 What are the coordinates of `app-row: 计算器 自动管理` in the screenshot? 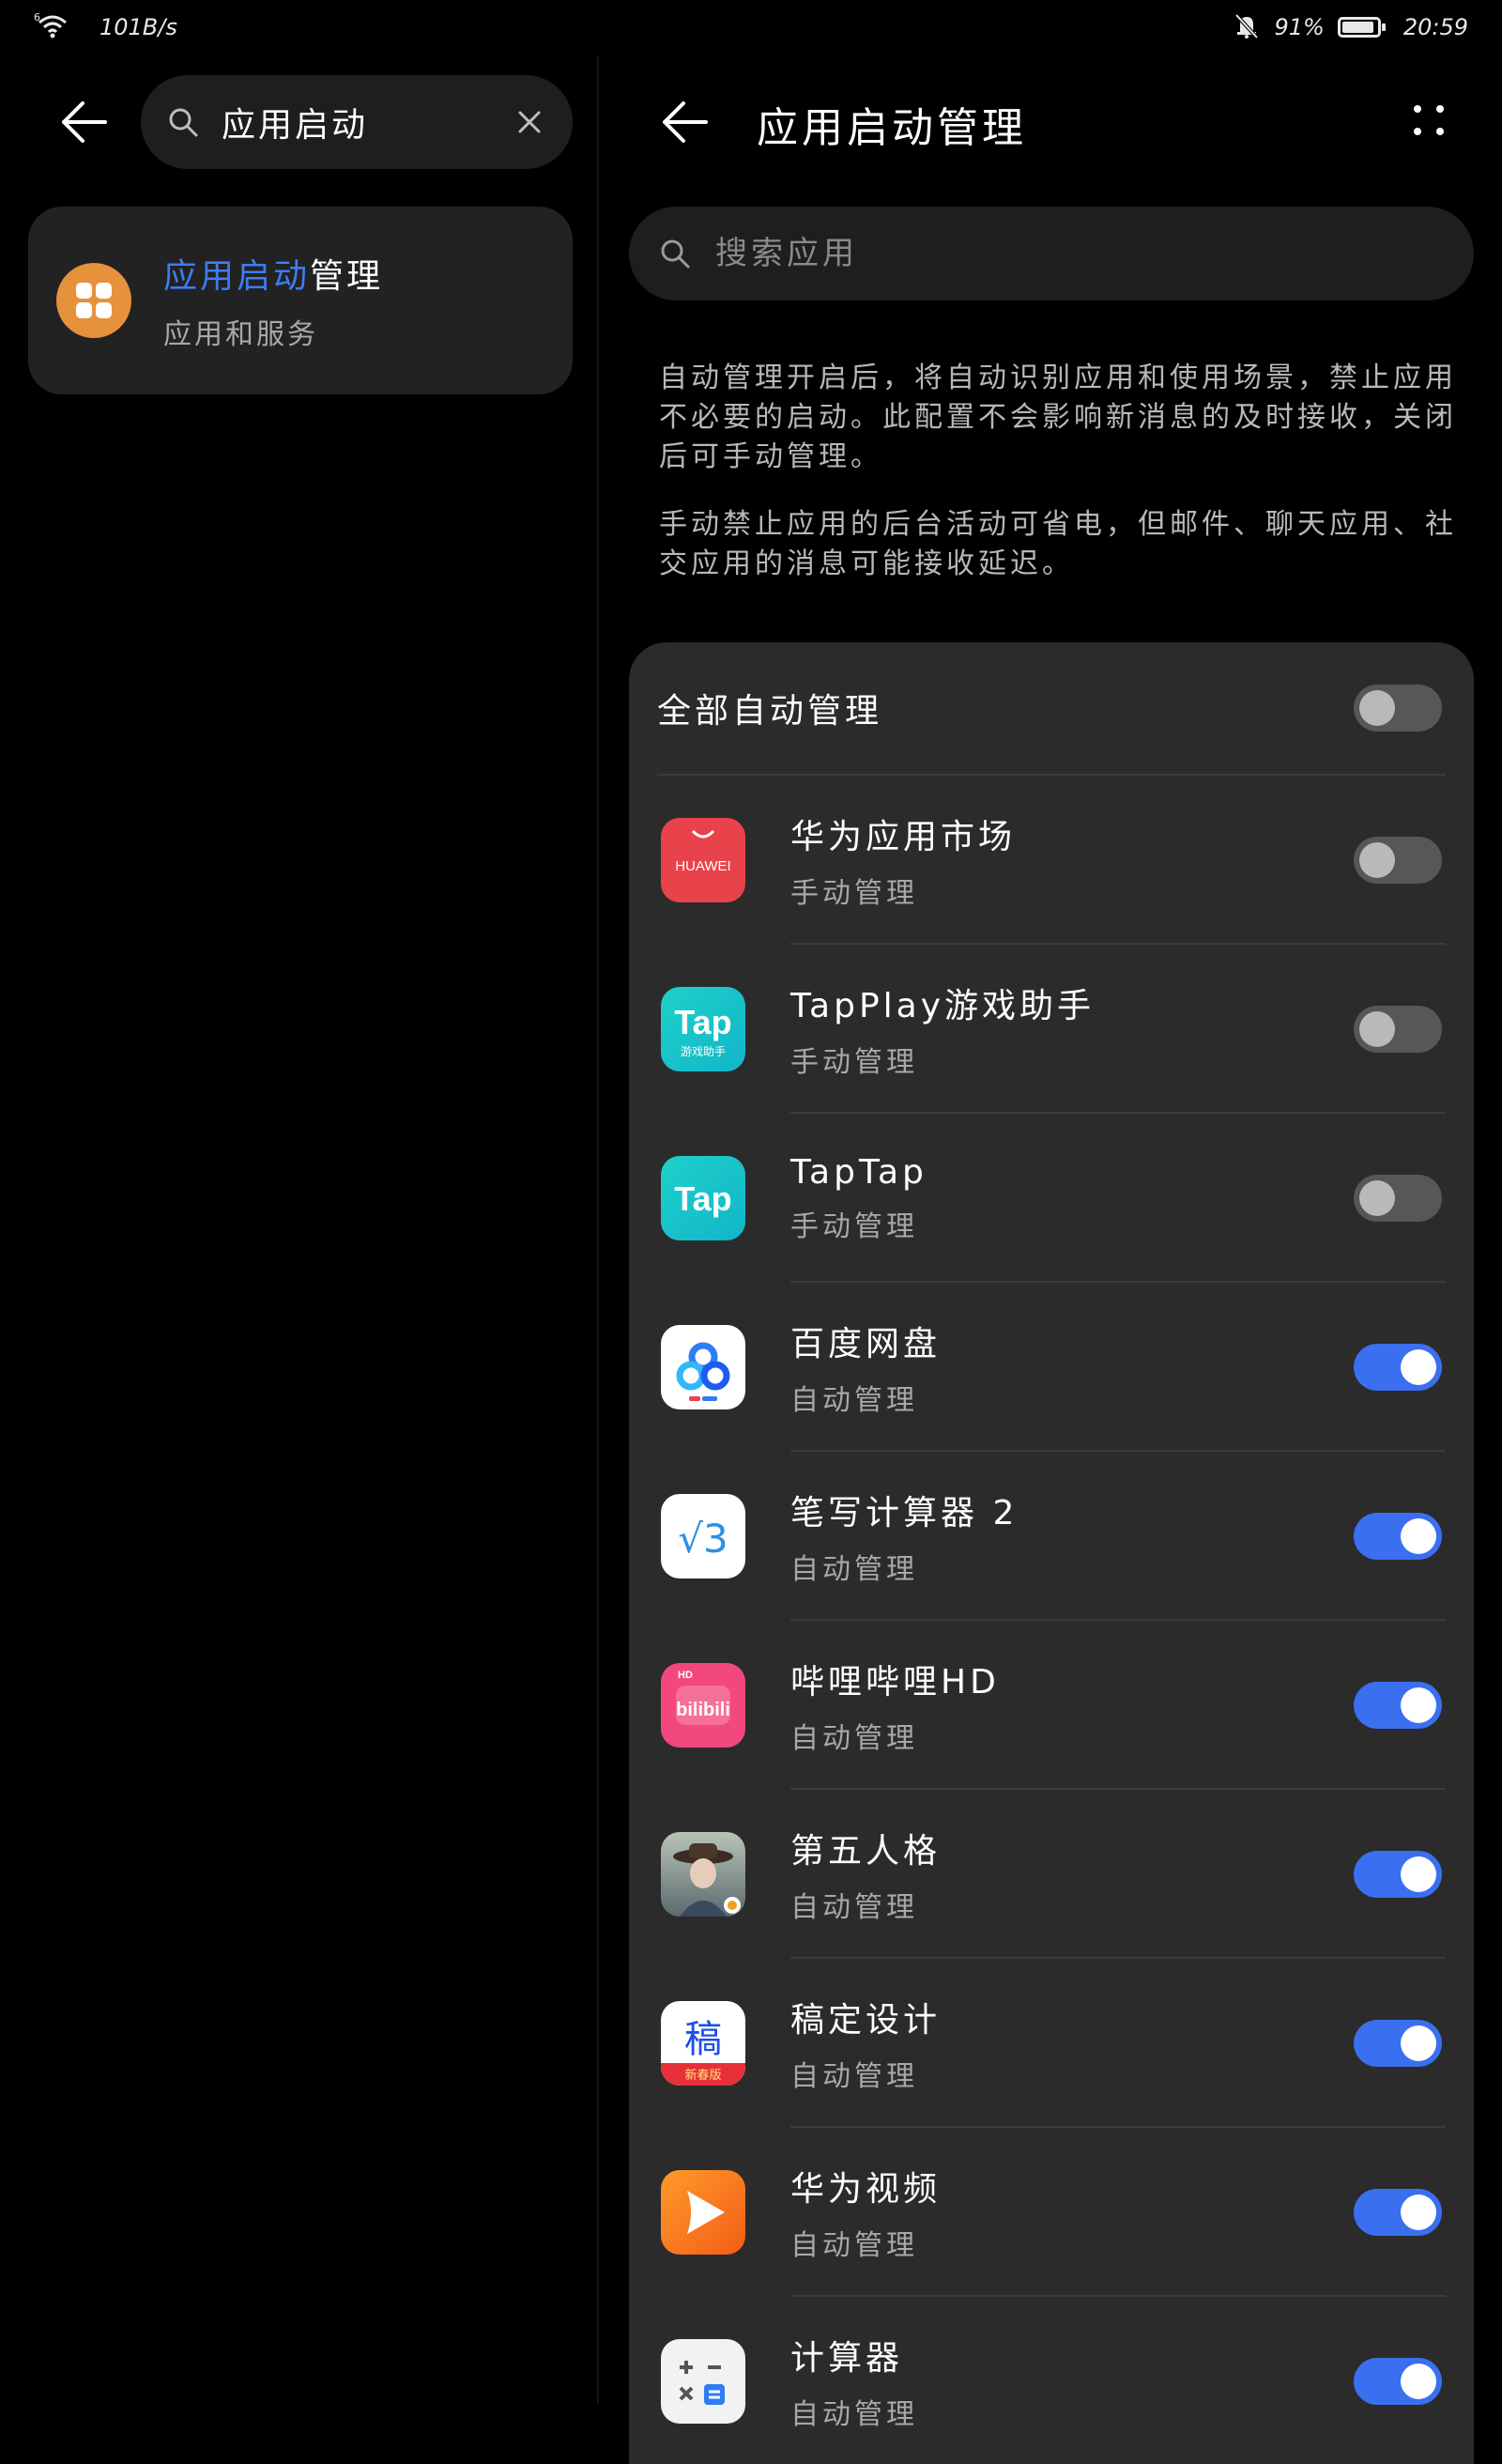 It's located at (1051, 2380).